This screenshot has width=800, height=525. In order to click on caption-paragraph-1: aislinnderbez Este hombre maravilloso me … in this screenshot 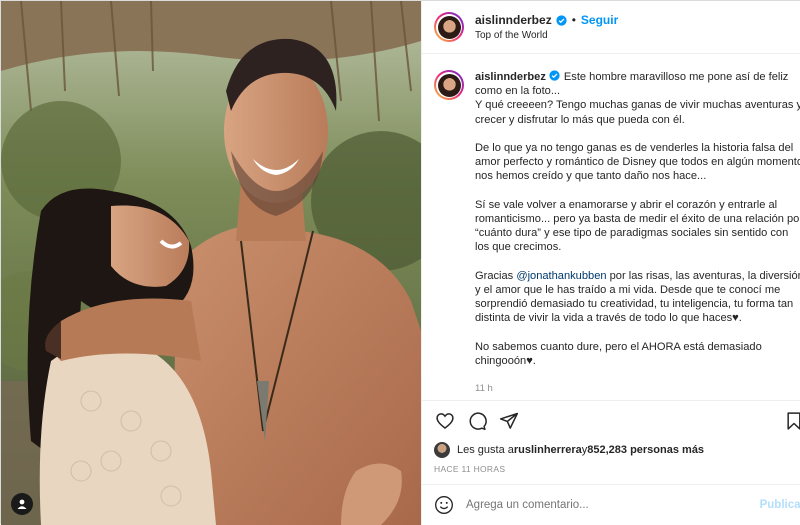, I will do `click(637, 98)`.